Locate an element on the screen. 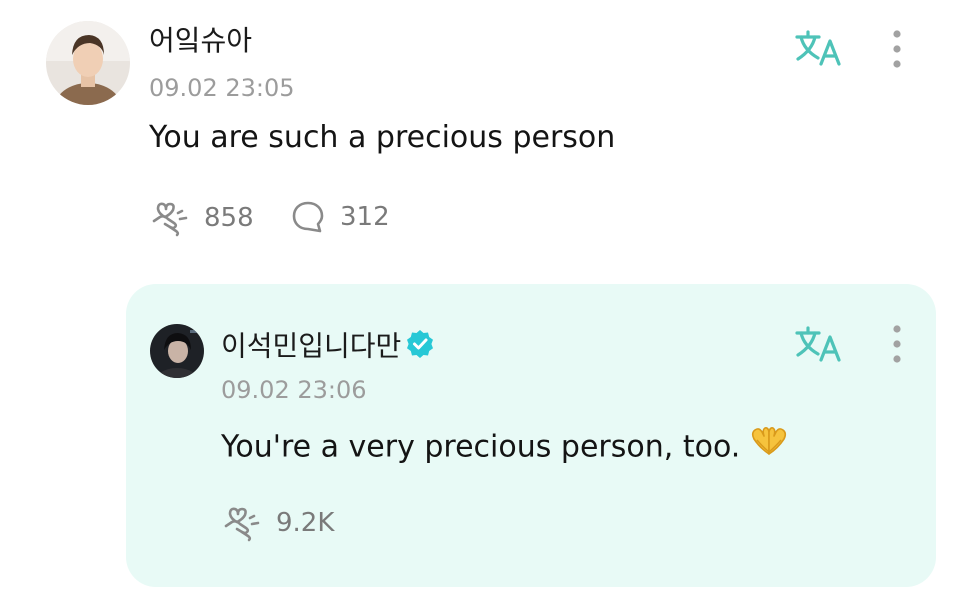 The image size is (960, 603). comment-count: 312 is located at coordinates (365, 217).